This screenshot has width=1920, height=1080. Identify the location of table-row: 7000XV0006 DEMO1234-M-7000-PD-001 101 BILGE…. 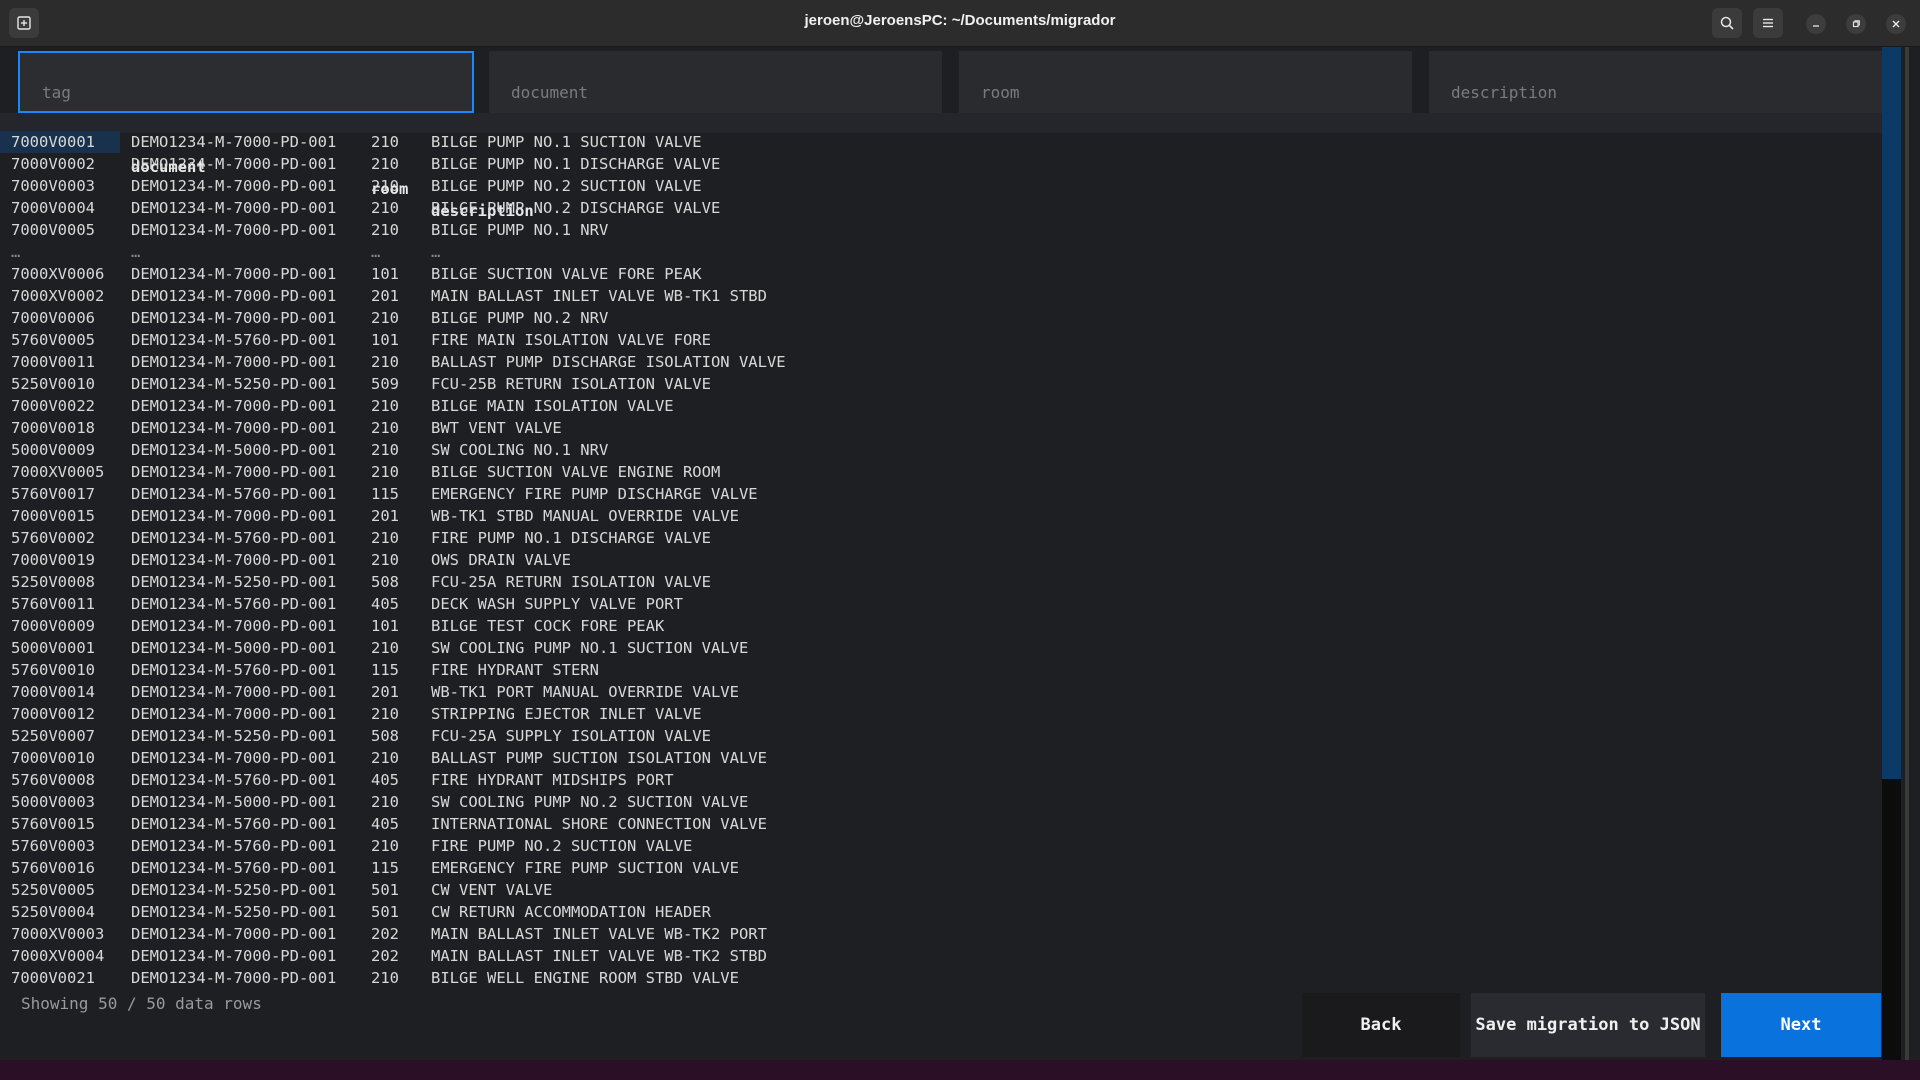
(941, 274).